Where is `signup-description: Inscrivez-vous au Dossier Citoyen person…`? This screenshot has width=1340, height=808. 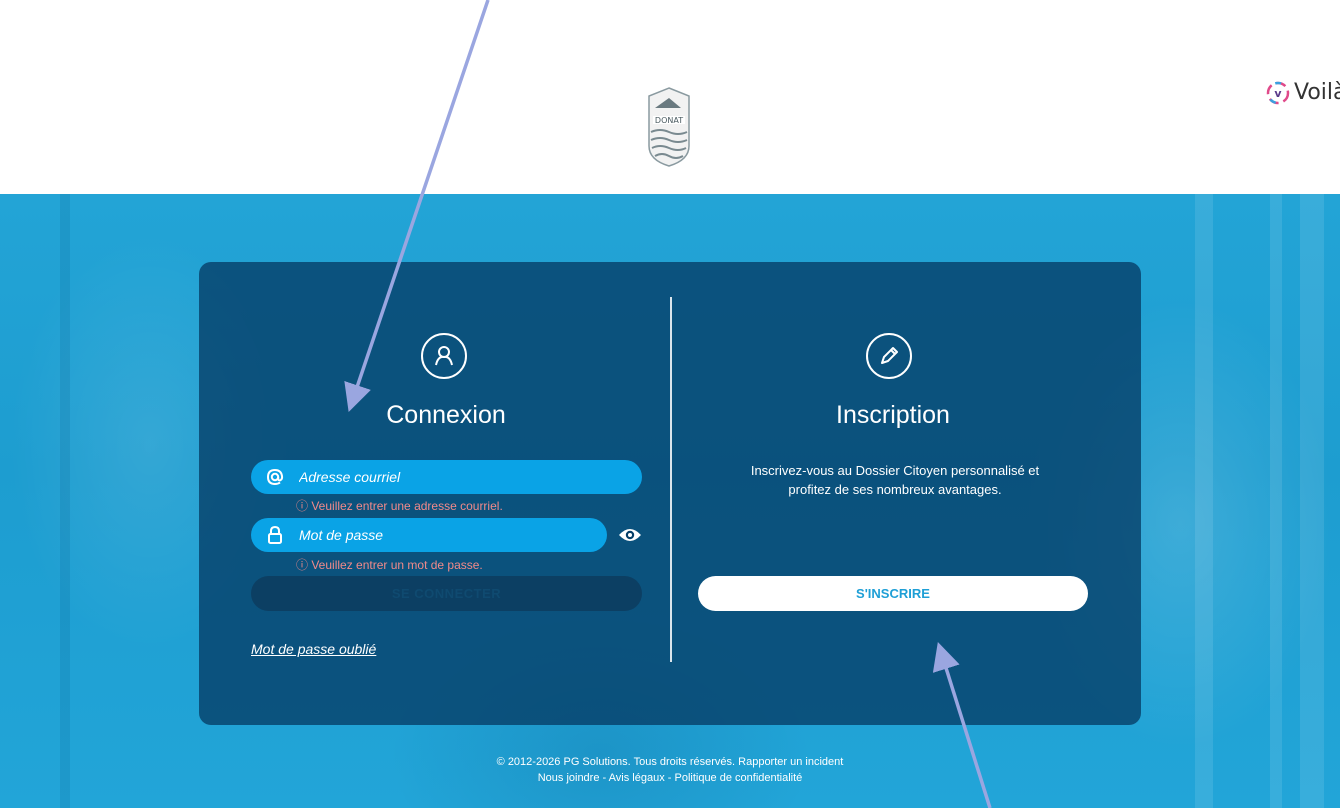
signup-description: Inscrivez-vous au Dossier Citoyen person… is located at coordinates (895, 480).